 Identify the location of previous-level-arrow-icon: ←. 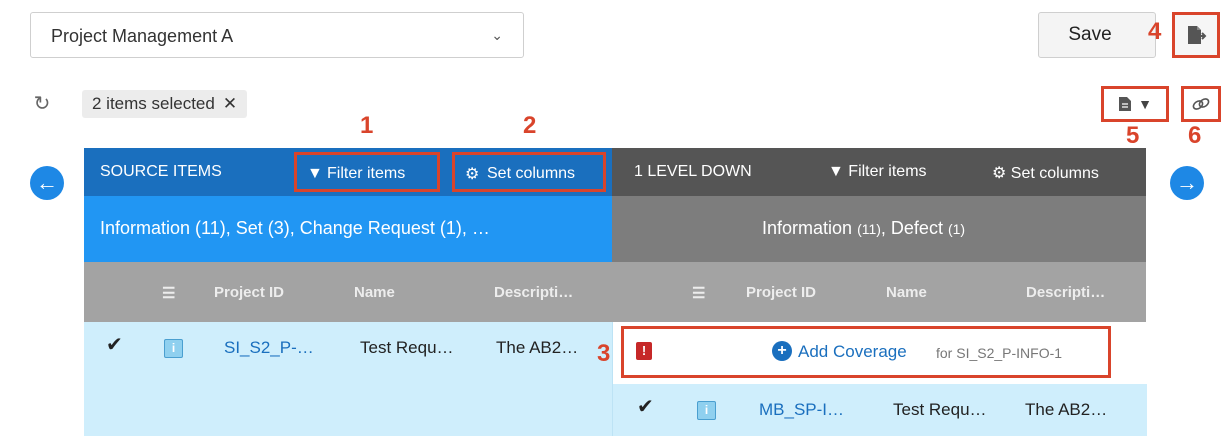
(47, 183).